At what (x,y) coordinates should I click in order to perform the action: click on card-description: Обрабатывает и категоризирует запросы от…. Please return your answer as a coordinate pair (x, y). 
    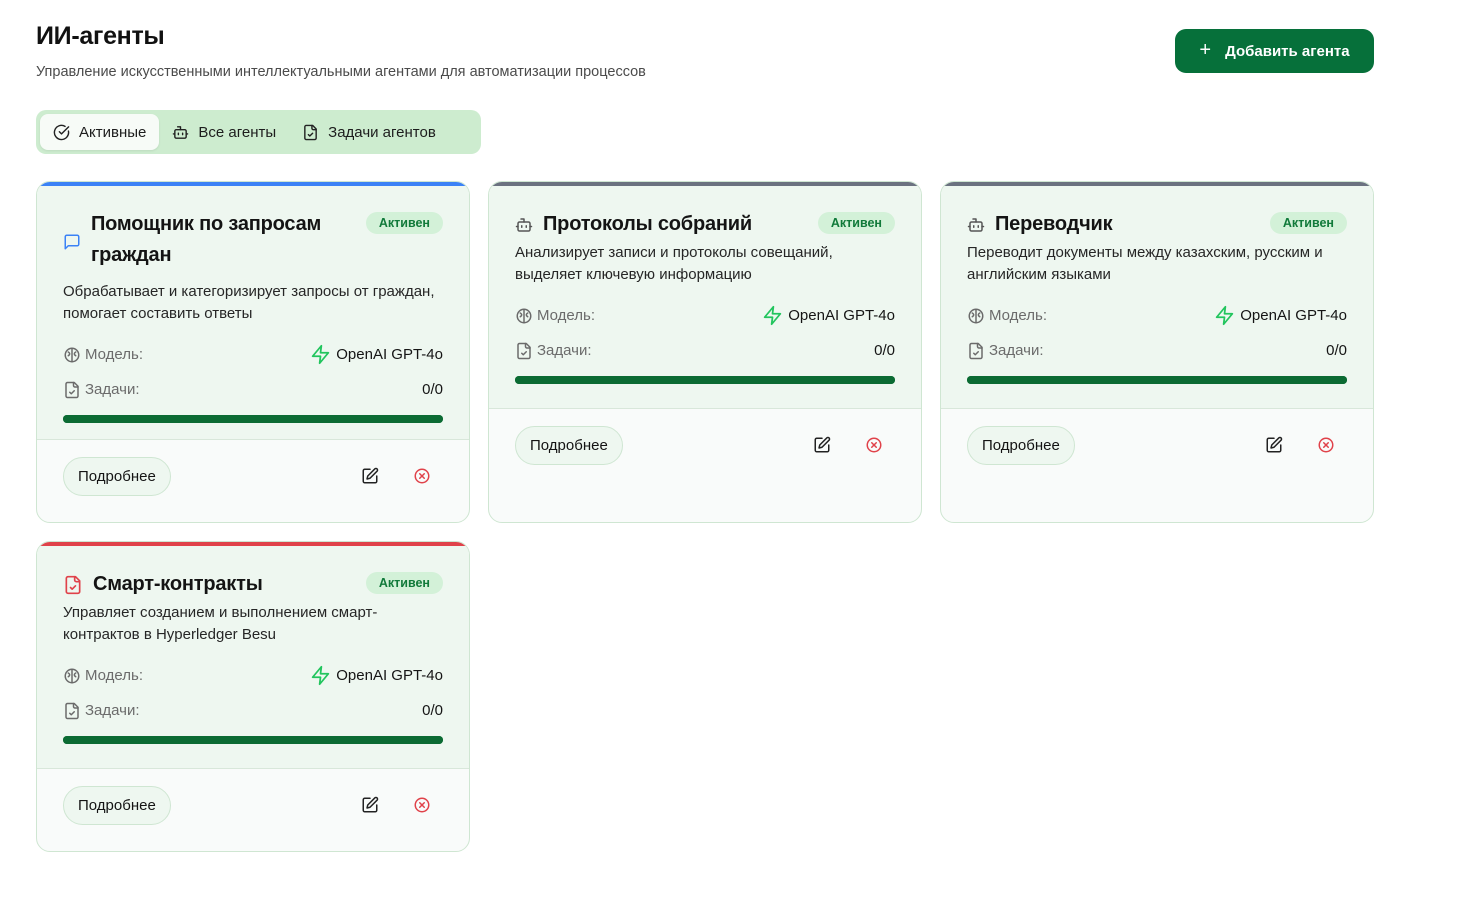
    Looking at the image, I should click on (249, 302).